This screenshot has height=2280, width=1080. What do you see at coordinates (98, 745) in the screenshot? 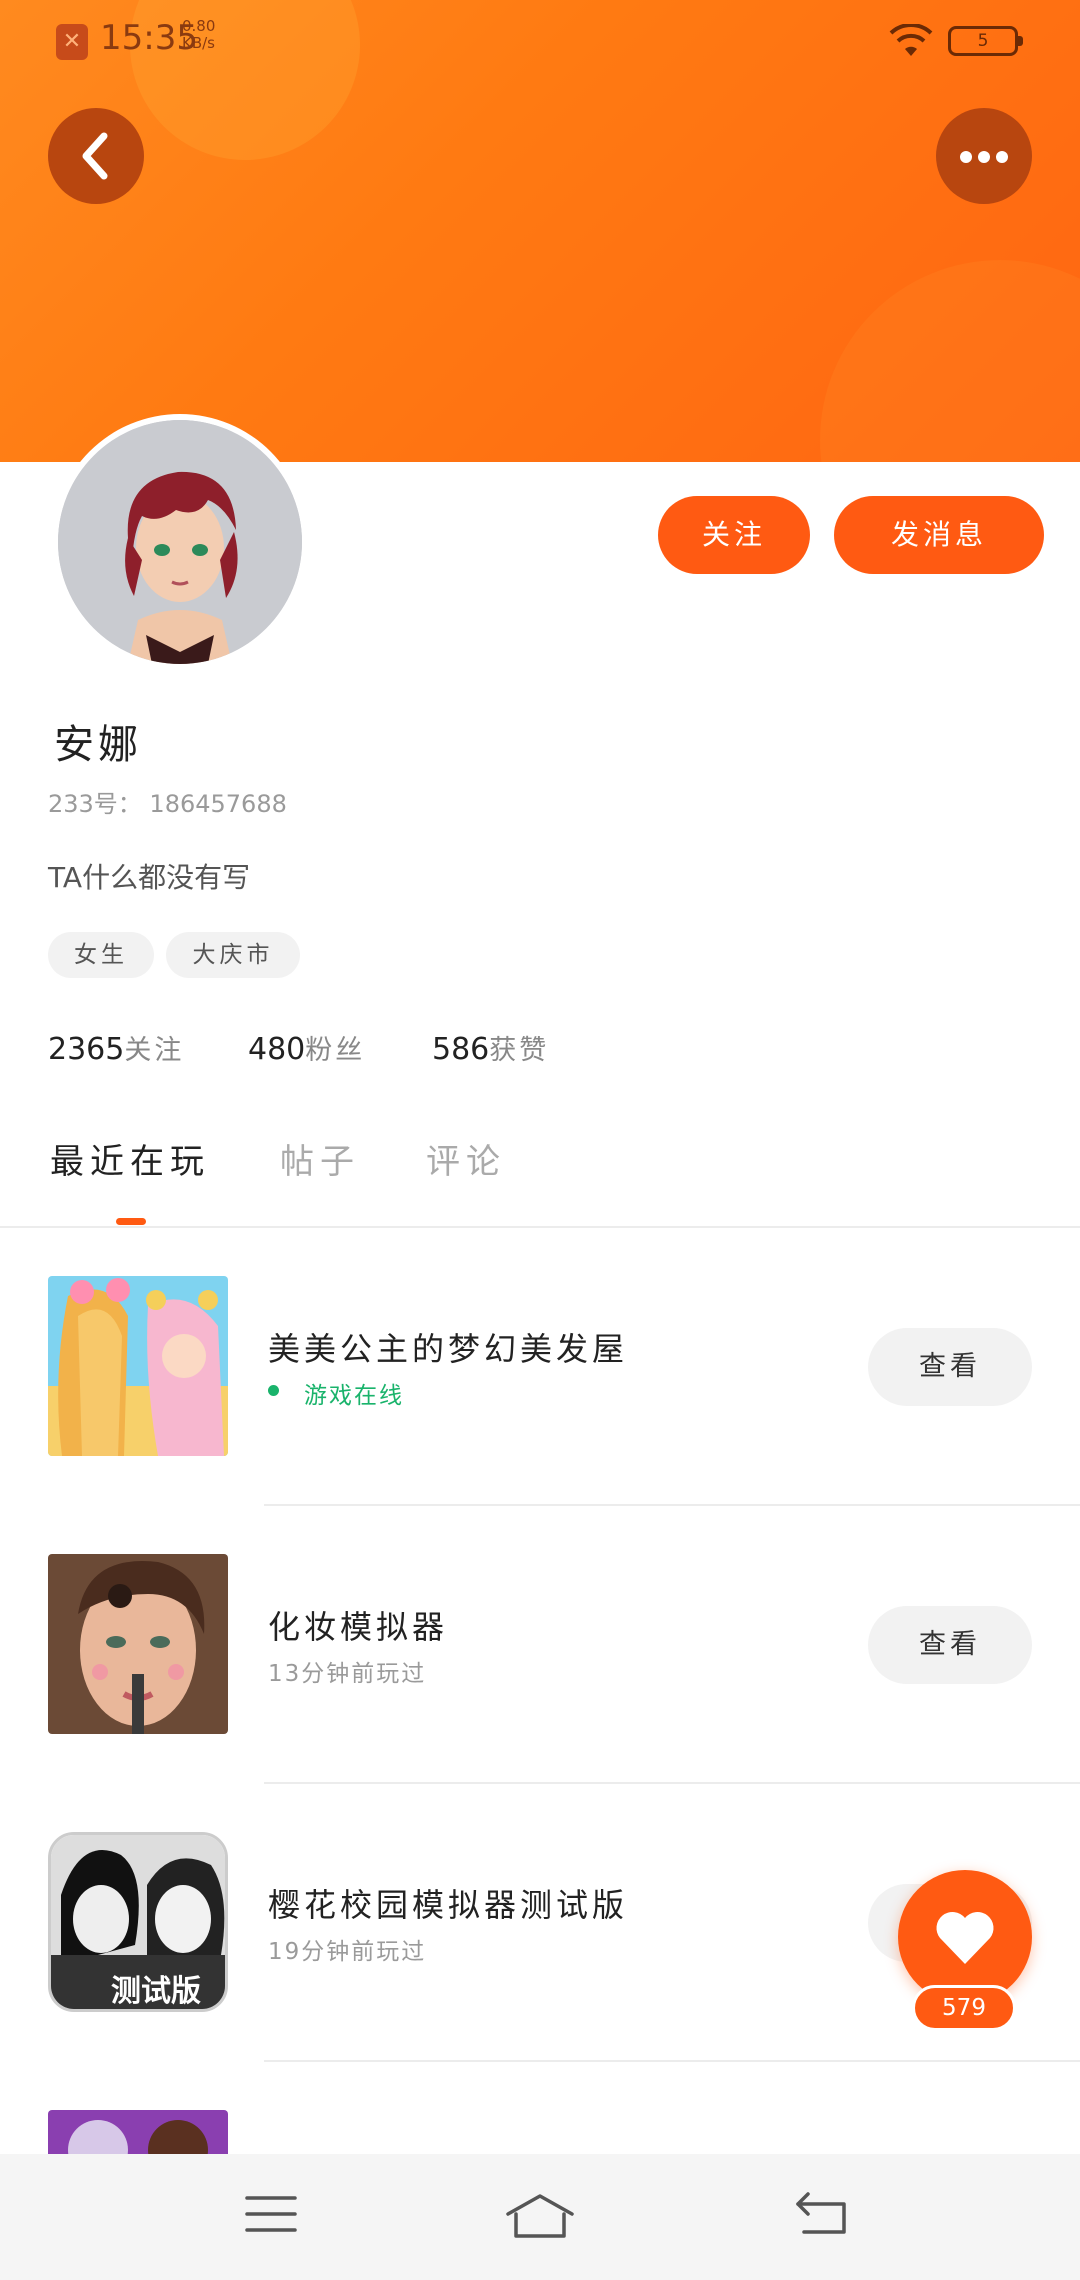
I see `profile-name: 安娜` at bounding box center [98, 745].